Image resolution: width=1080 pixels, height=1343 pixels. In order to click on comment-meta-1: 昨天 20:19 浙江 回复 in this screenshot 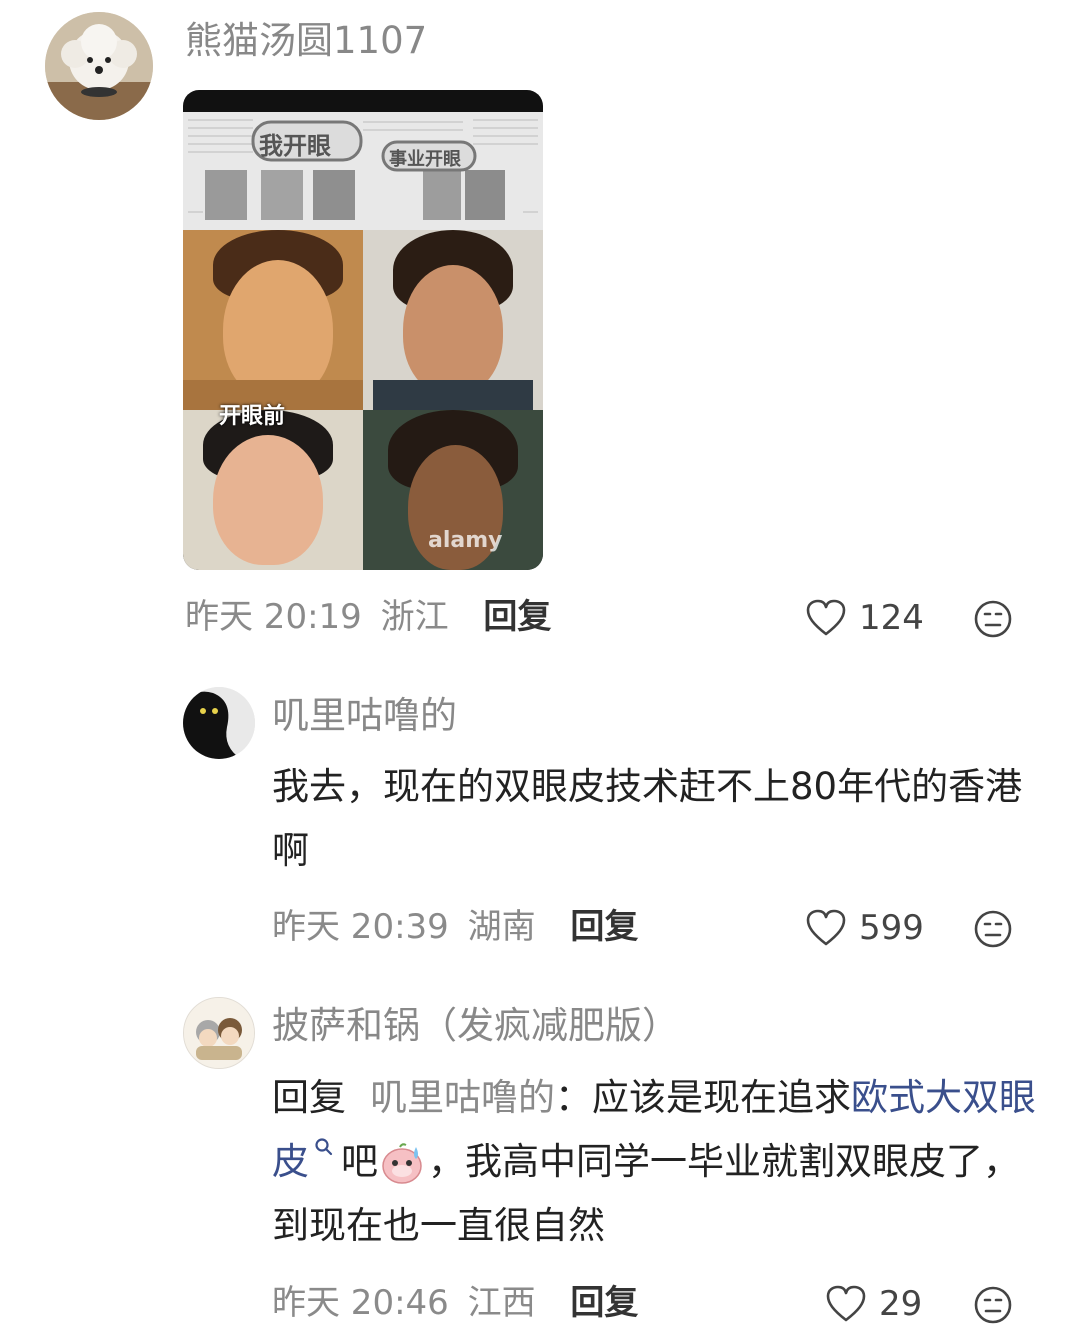, I will do `click(368, 617)`.